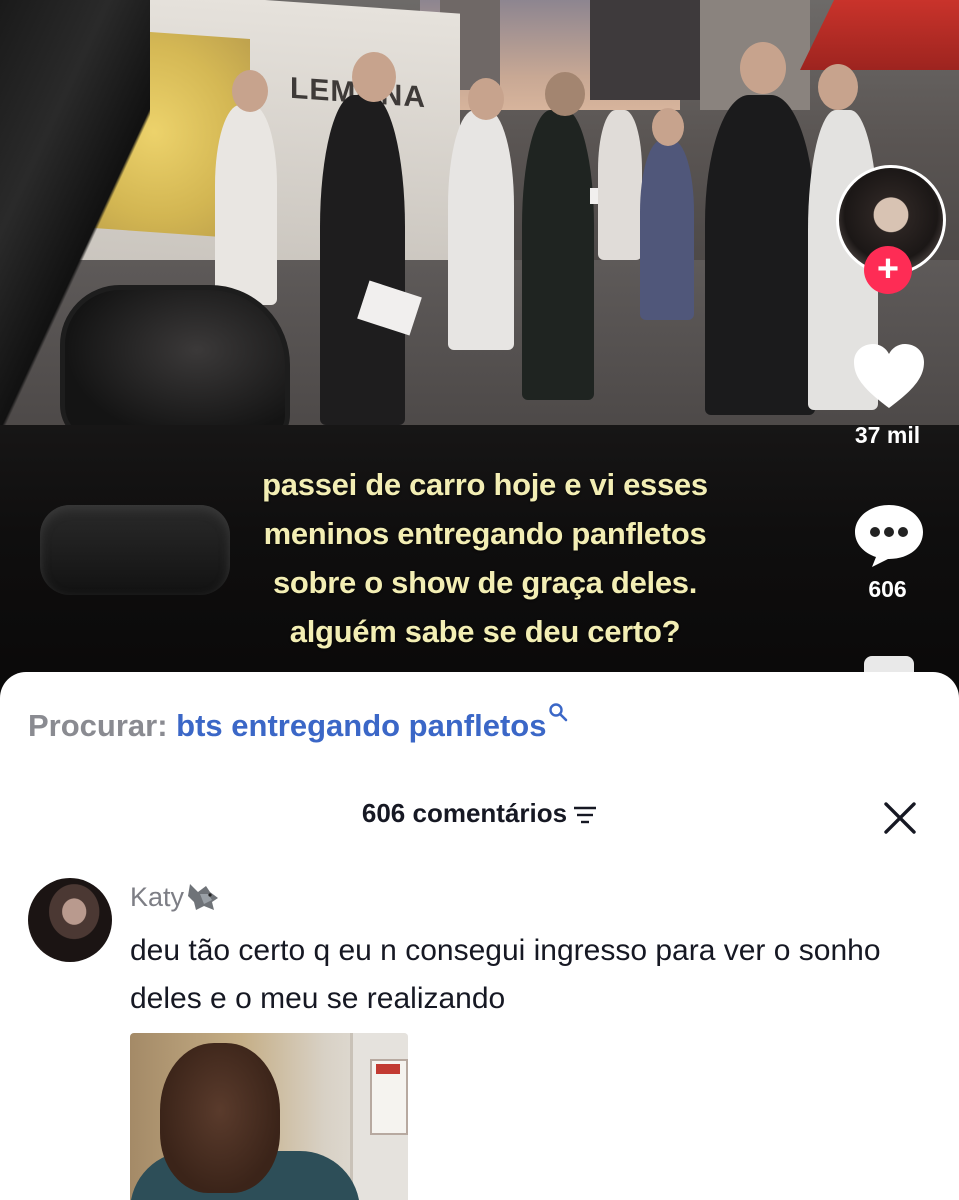 This screenshot has width=959, height=1200. Describe the element at coordinates (485, 631) in the screenshot. I see `caption-line: alguém sabe se deu certo?` at that location.